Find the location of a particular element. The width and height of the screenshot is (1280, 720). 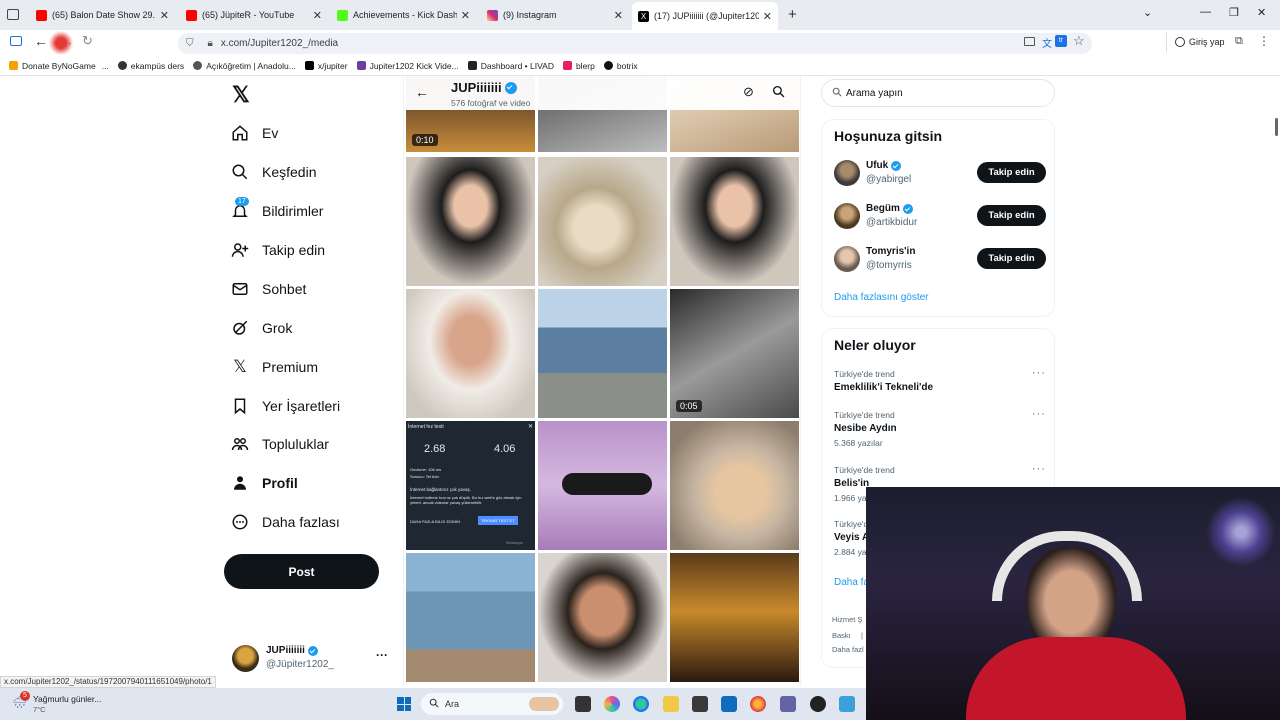

menu-icon: ⋮ is located at coordinates (1264, 41).